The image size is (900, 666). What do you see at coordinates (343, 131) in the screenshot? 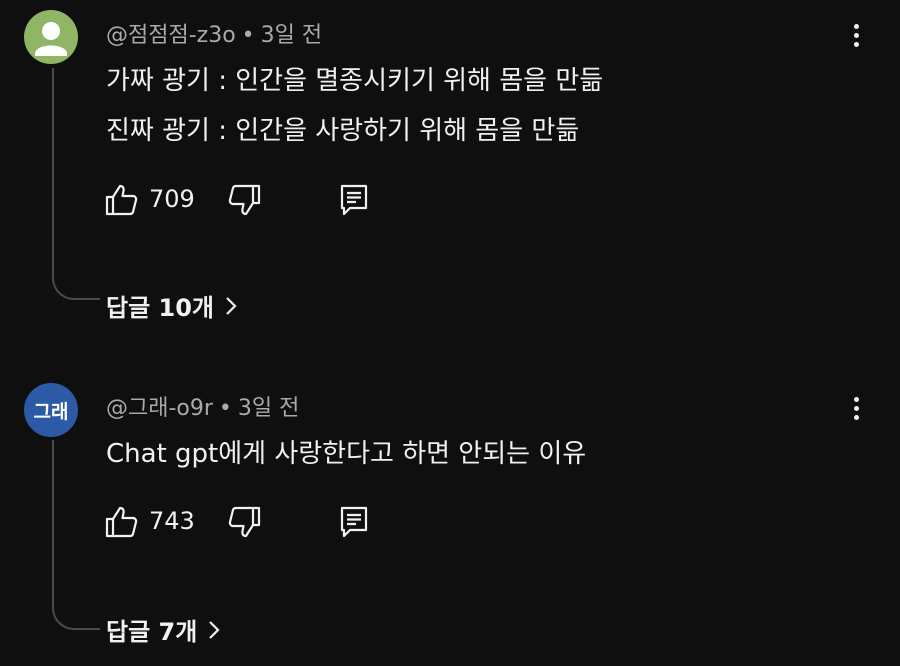
I see `comment-text-line: 진짜 광기 : 인간을 사랑하기 위해 몸을 만듦` at bounding box center [343, 131].